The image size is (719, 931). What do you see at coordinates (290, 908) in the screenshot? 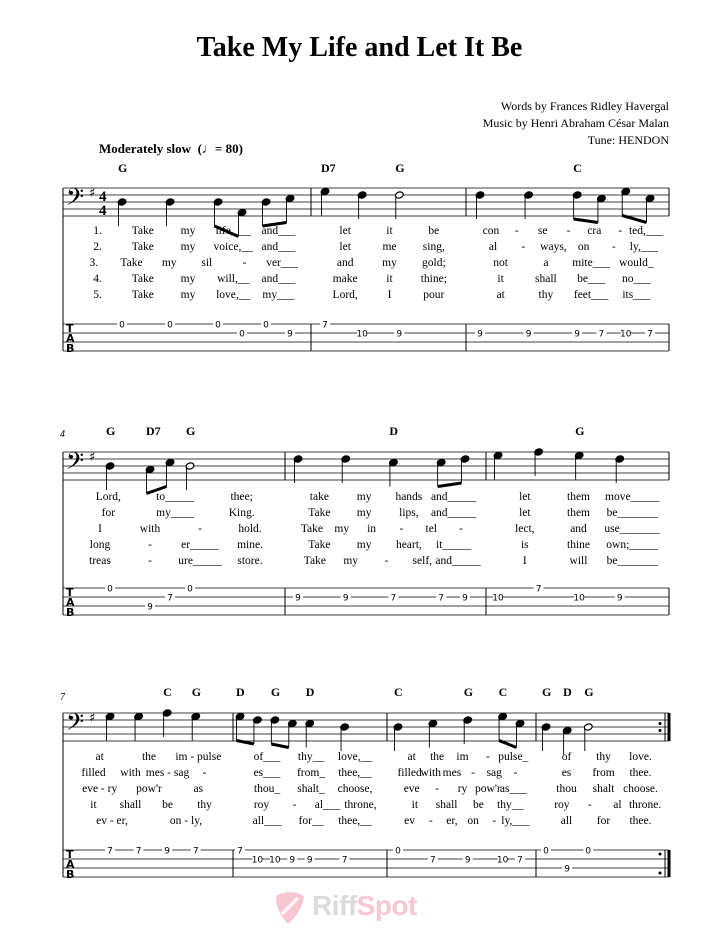
I see `guitar-pick-icon` at bounding box center [290, 908].